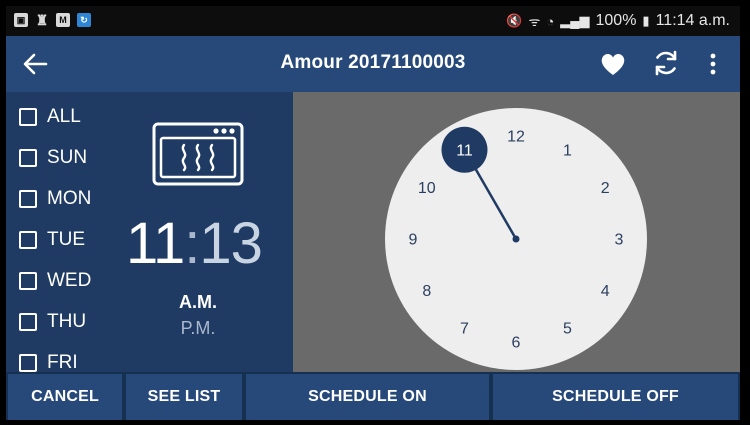  Describe the element at coordinates (52, 19) in the screenshot. I see `notification-icons: ▣ ♜ M ↻` at that location.